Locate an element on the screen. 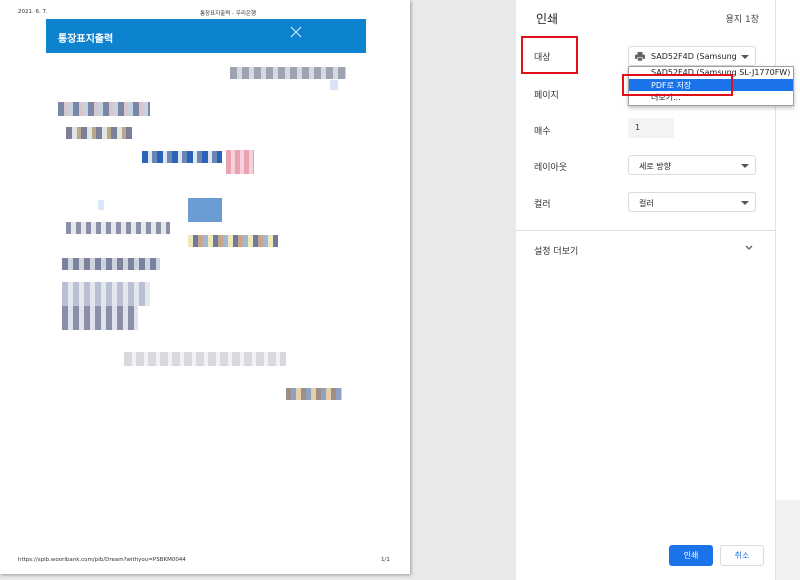 This screenshot has width=800, height=580. color-label: 컬러 is located at coordinates (542, 205).